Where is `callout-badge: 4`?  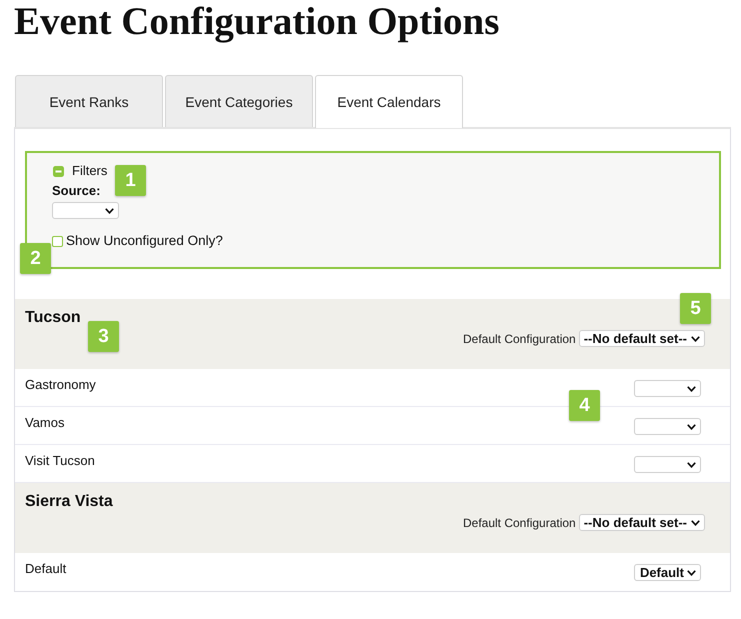
callout-badge: 4 is located at coordinates (584, 405).